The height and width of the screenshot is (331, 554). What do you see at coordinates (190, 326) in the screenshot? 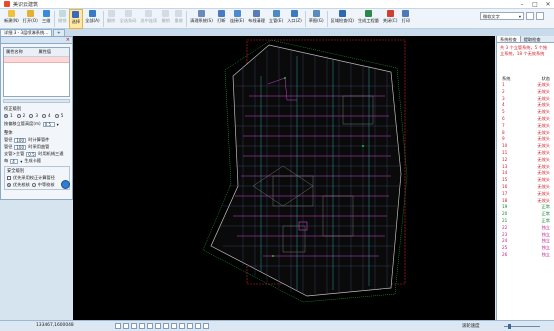
I see `zoom-out-icon` at bounding box center [190, 326].